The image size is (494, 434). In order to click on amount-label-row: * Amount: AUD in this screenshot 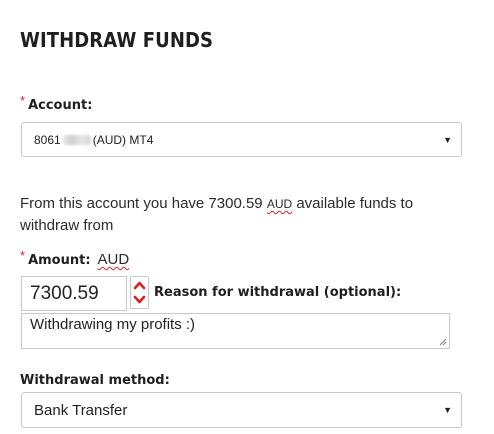, I will do `click(75, 258)`.